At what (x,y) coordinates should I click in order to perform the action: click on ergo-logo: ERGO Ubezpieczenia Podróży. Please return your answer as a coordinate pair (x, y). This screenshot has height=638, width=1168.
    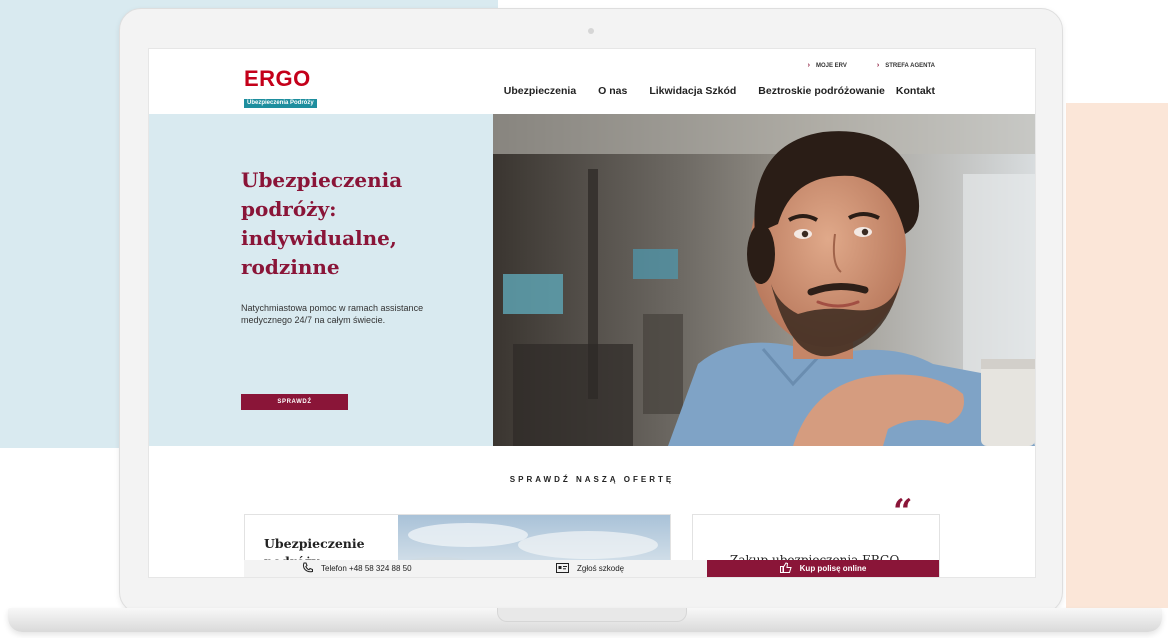
    Looking at the image, I should click on (280, 88).